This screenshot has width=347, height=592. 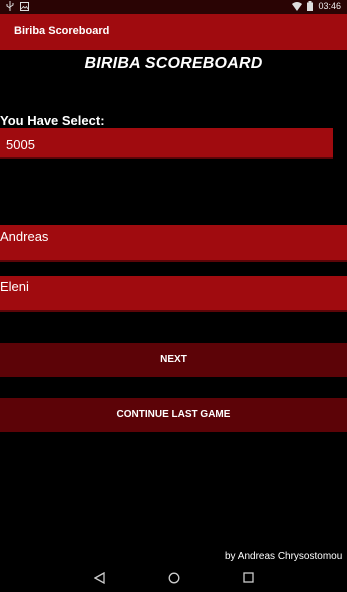 I want to click on selected-score-field: 5005, so click(x=166, y=143).